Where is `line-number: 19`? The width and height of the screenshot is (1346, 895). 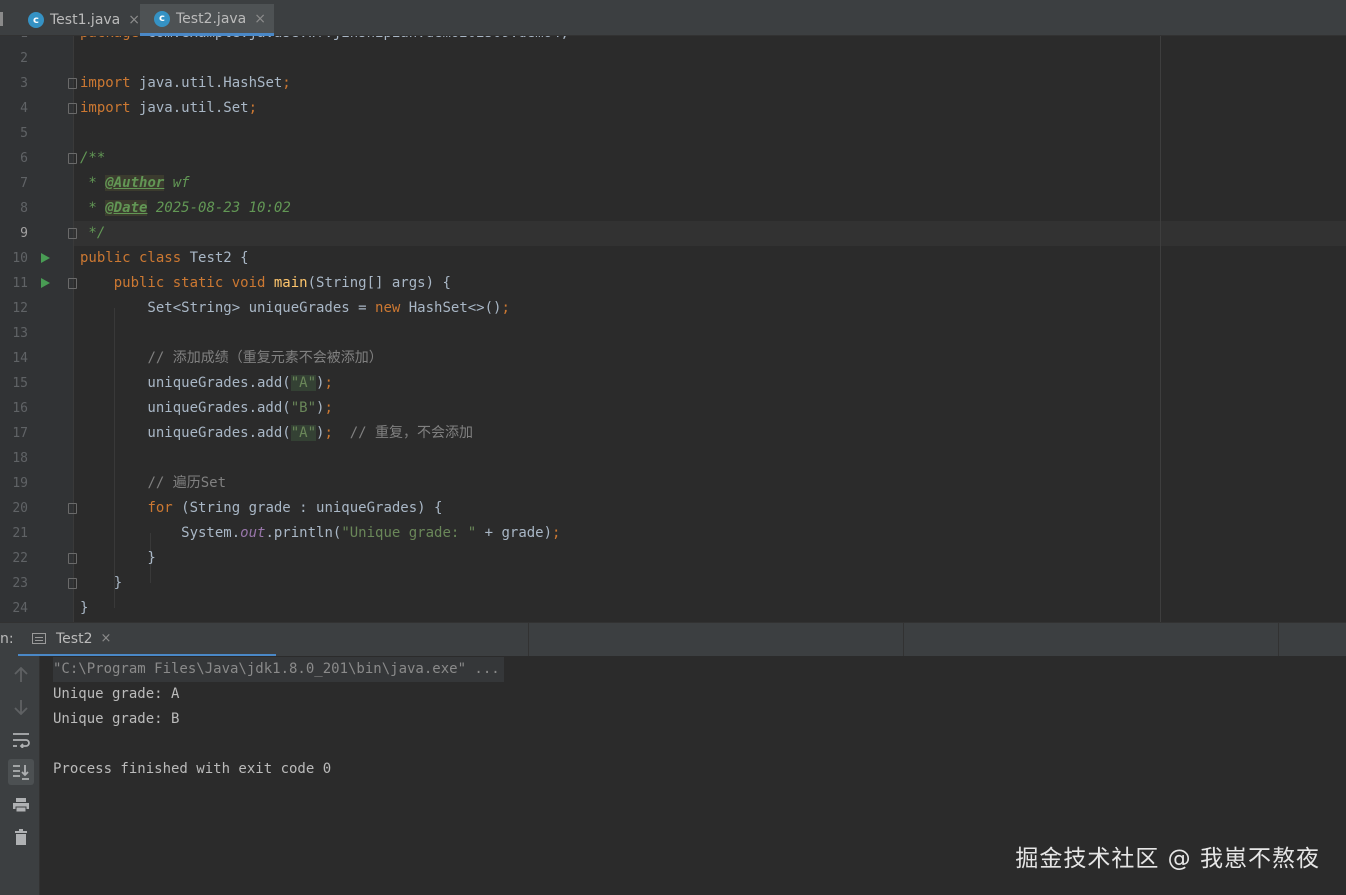
line-number: 19 is located at coordinates (14, 483).